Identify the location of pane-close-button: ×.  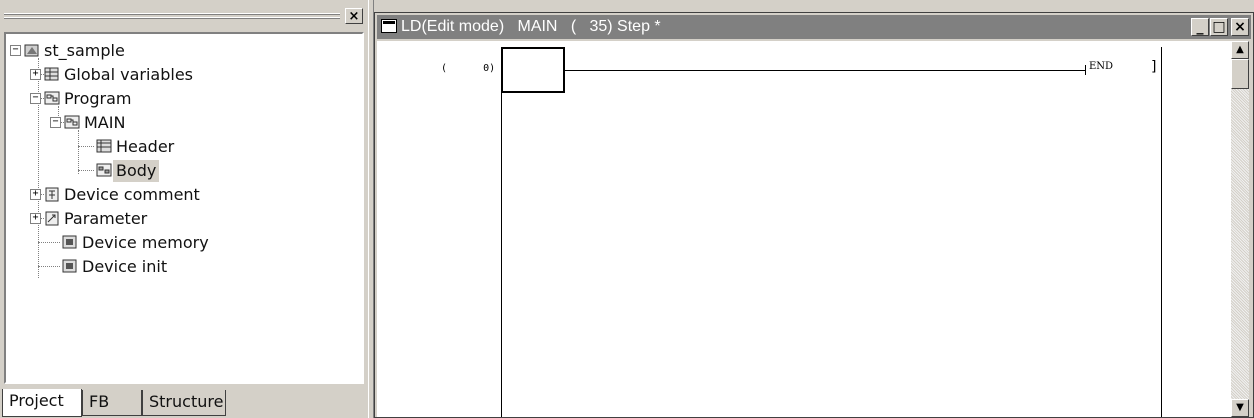
(354, 16).